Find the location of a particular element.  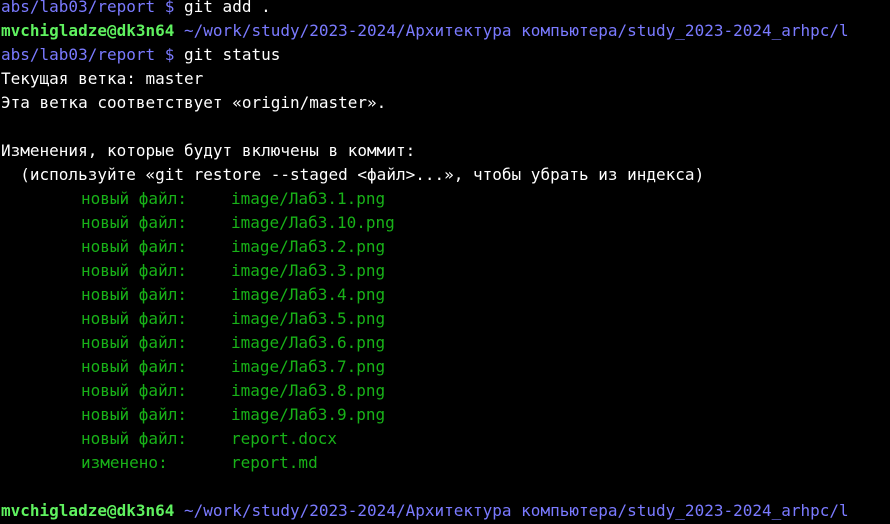

output-tracking: Эта ветка соответствует «origin/master». is located at coordinates (194, 102).